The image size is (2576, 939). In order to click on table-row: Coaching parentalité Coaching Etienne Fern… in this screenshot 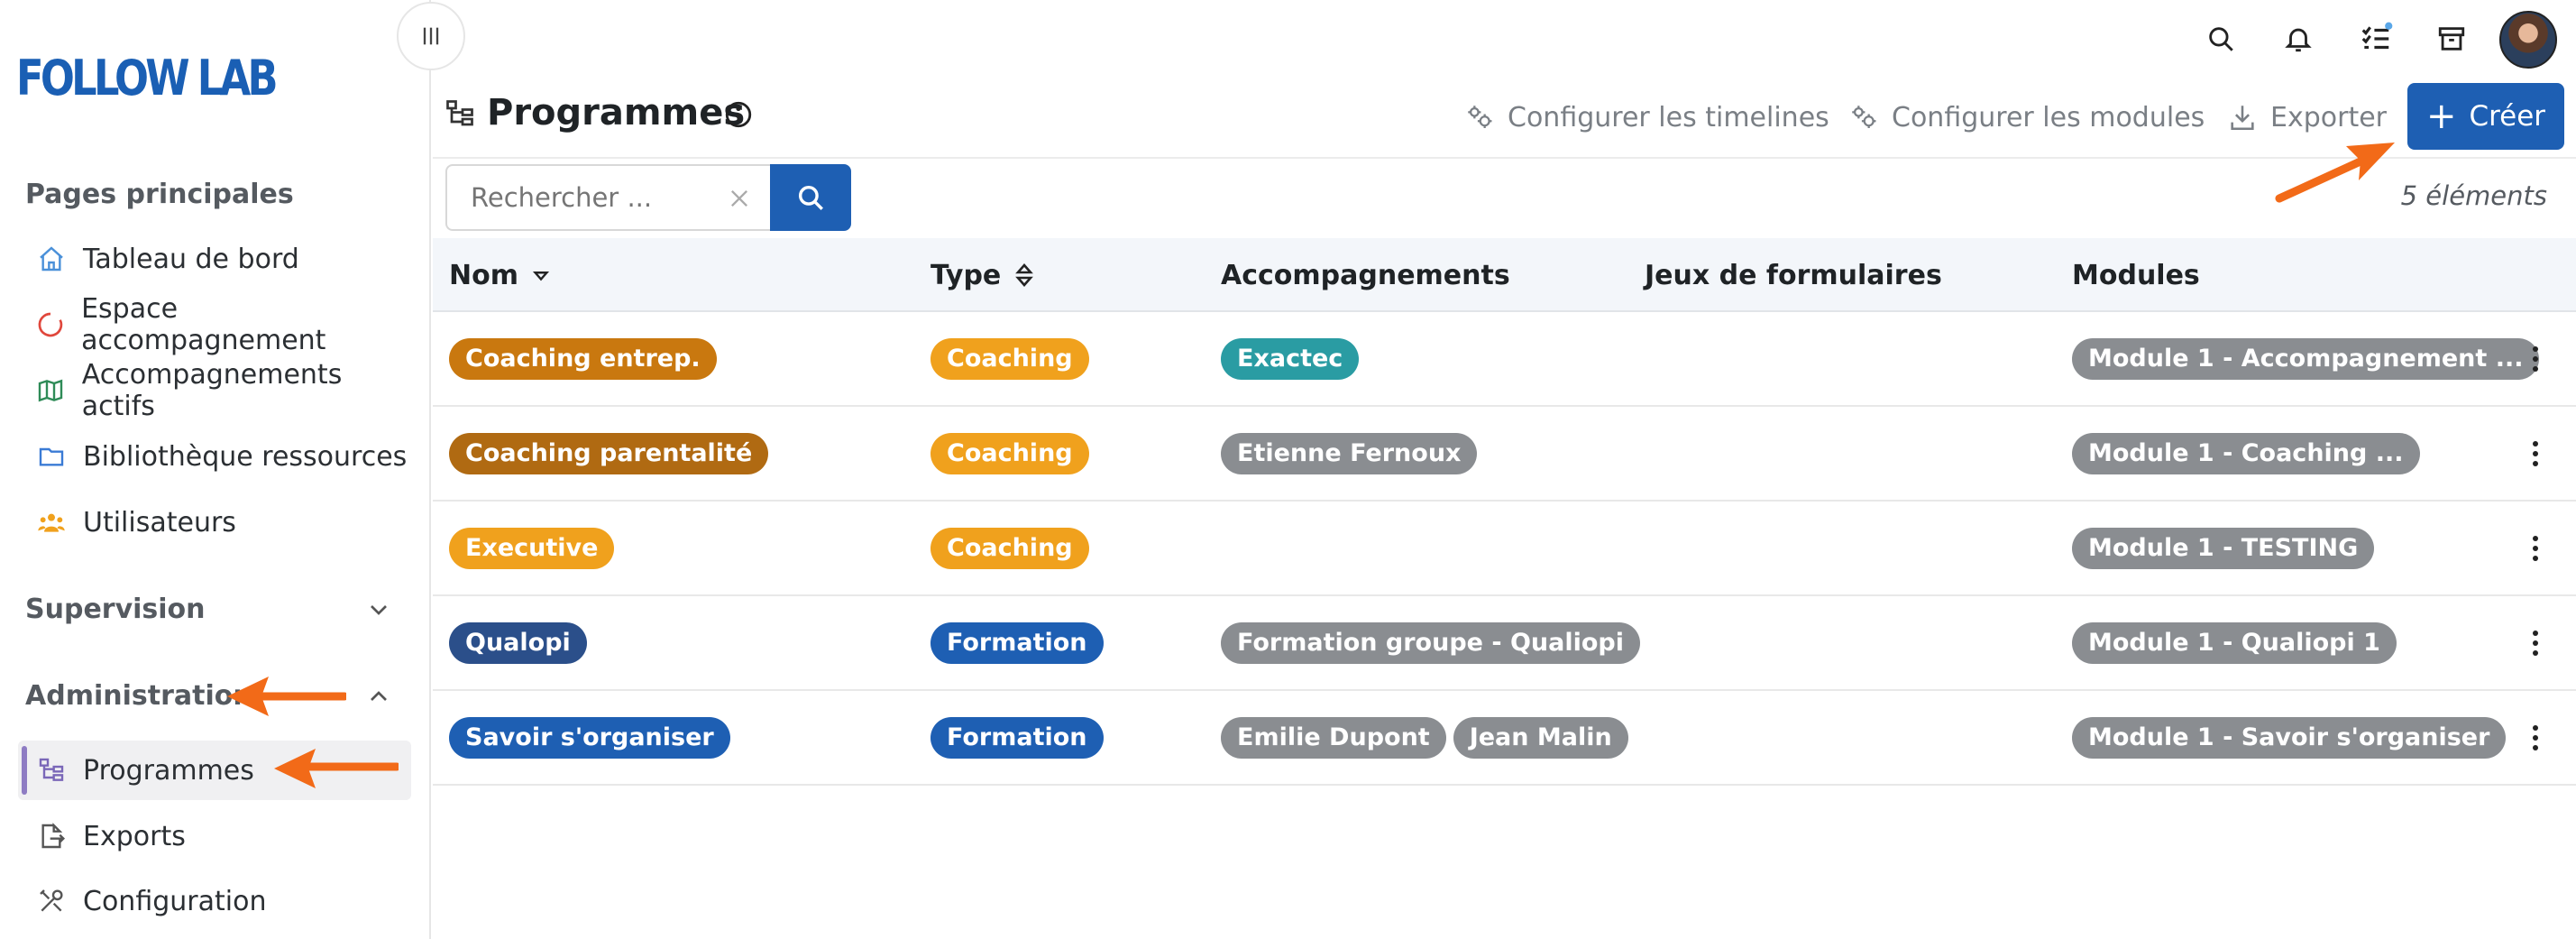, I will do `click(1504, 454)`.